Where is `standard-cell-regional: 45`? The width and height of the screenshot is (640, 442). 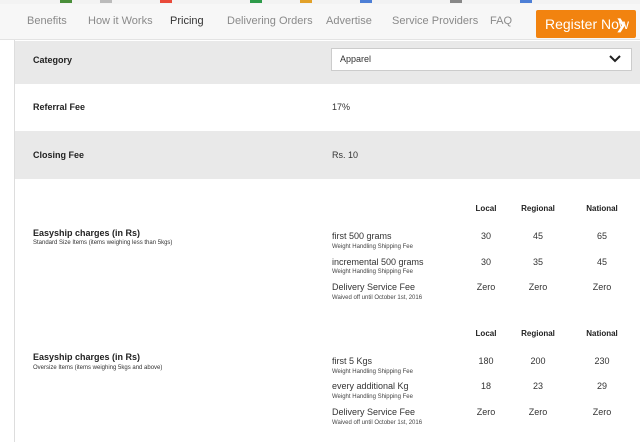 standard-cell-regional: 45 is located at coordinates (537, 236).